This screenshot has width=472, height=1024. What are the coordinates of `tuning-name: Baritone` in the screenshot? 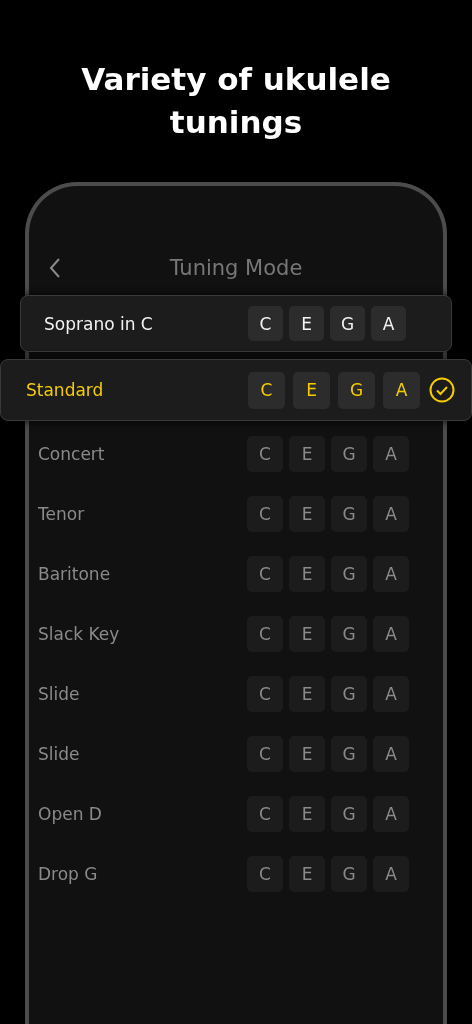 It's located at (75, 574).